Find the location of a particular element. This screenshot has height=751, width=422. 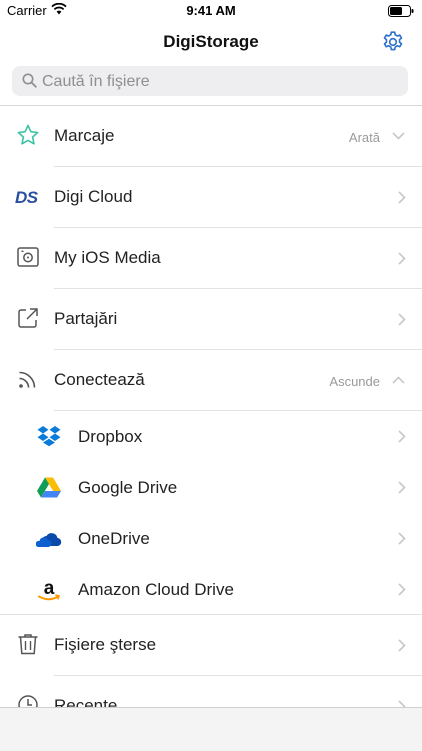

partajari-label: Partajări is located at coordinates (86, 318).